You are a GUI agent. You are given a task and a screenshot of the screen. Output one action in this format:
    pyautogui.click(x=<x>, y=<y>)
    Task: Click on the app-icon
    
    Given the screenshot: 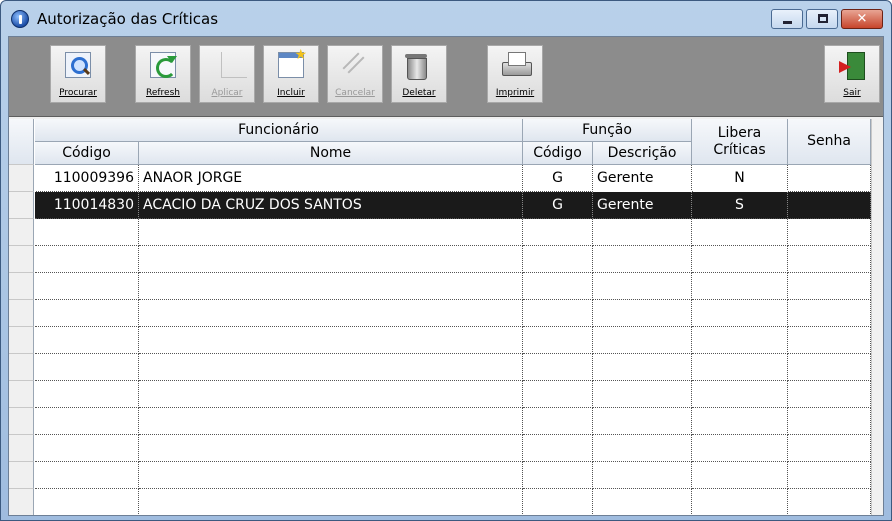 What is the action you would take?
    pyautogui.click(x=20, y=19)
    